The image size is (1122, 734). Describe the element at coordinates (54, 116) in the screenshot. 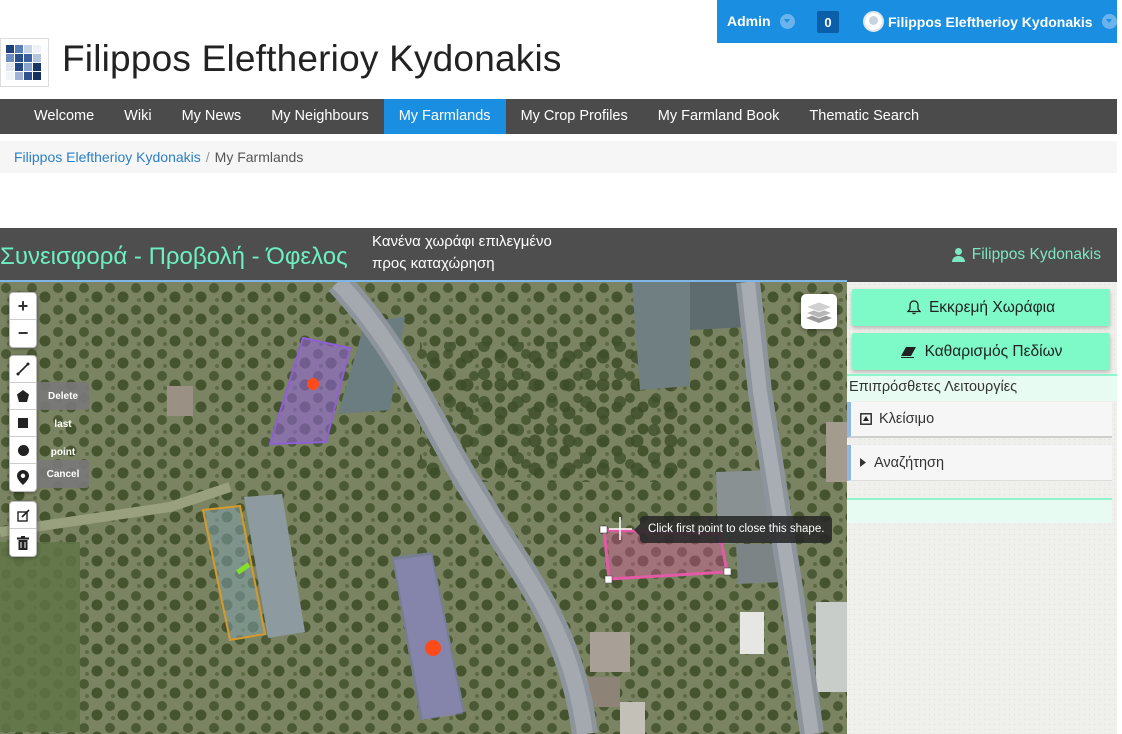

I see `nav-item-welcome: Welcome` at that location.